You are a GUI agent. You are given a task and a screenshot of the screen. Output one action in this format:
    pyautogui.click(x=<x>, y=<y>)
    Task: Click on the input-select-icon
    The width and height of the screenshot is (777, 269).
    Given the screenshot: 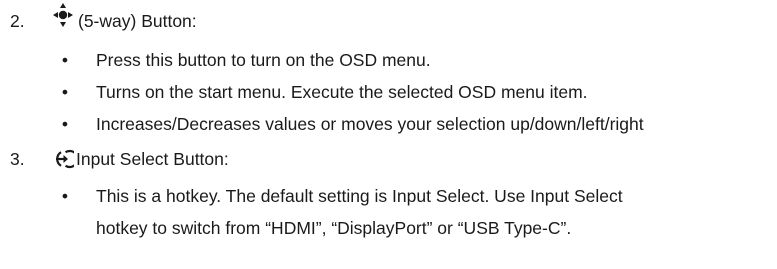 What is the action you would take?
    pyautogui.click(x=63, y=159)
    